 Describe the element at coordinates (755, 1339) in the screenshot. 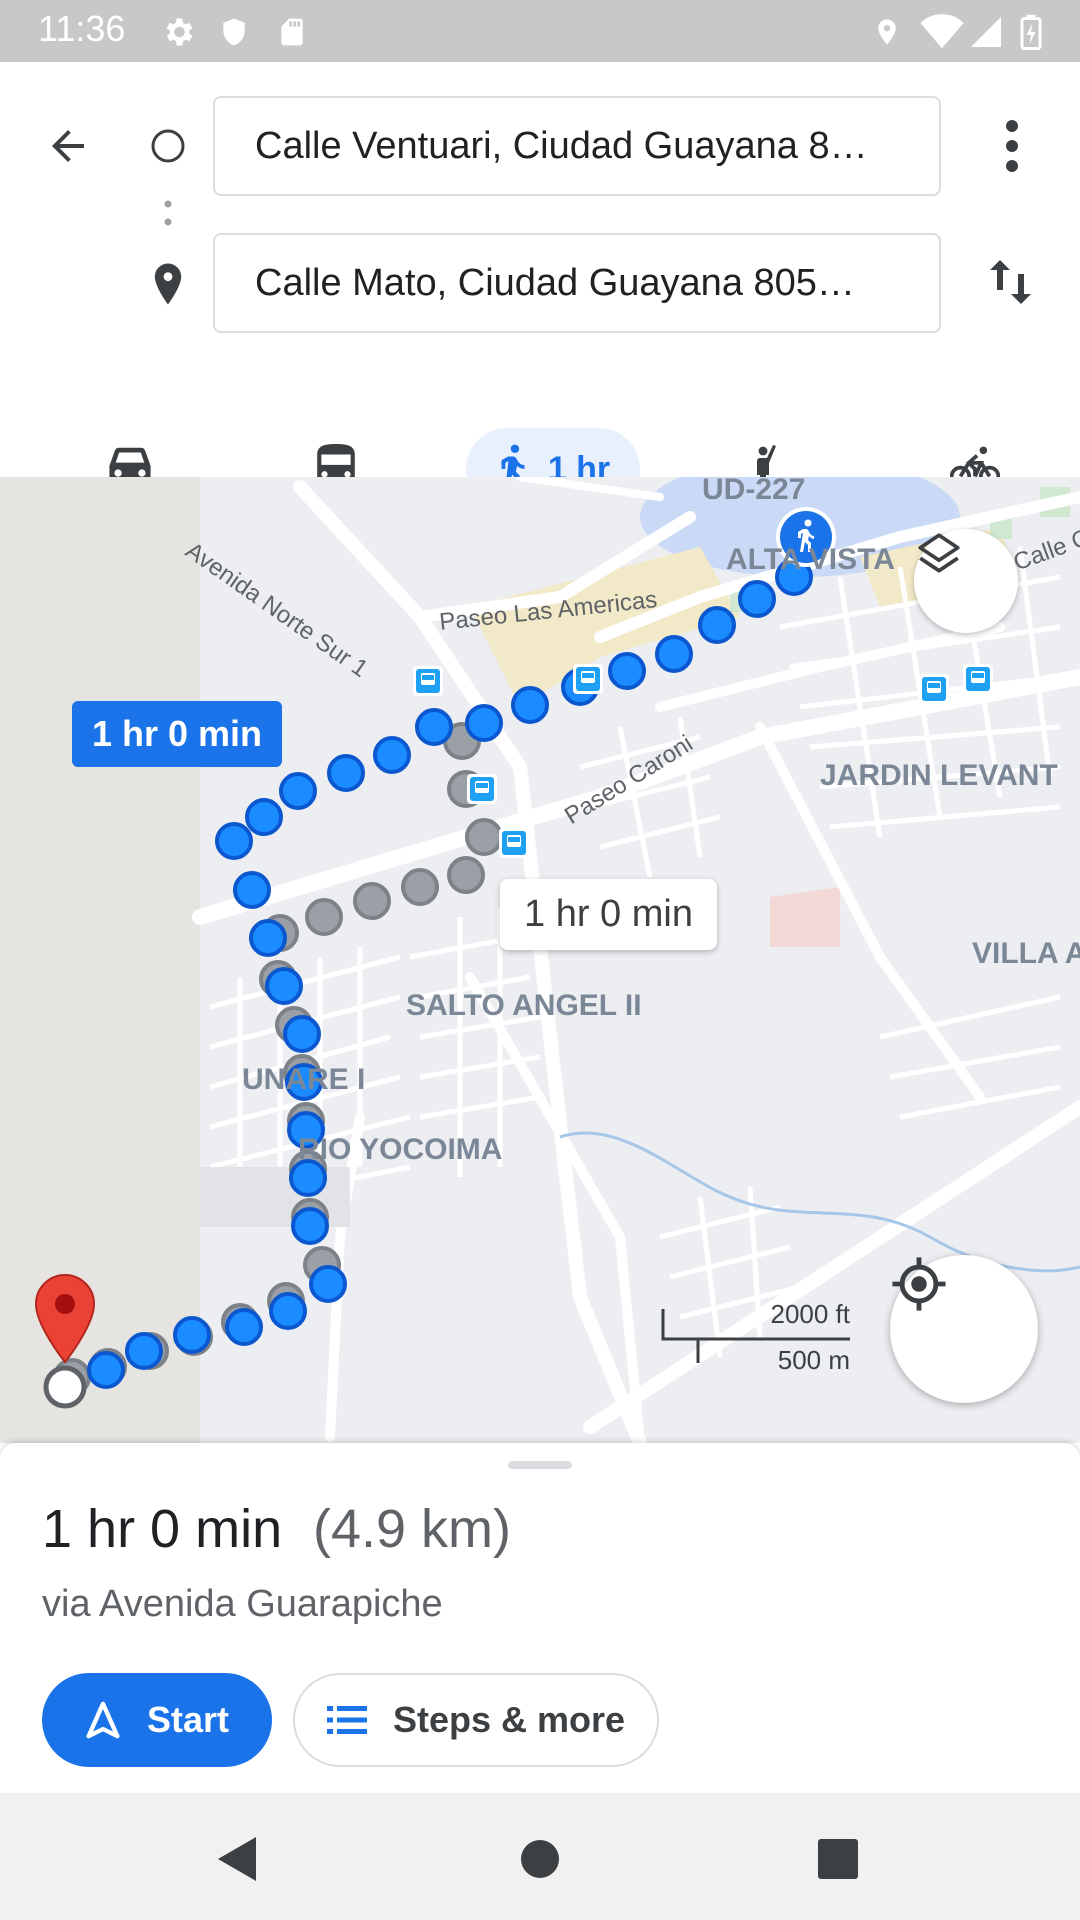

I see `map-scale: 2000 ft 500 m` at that location.